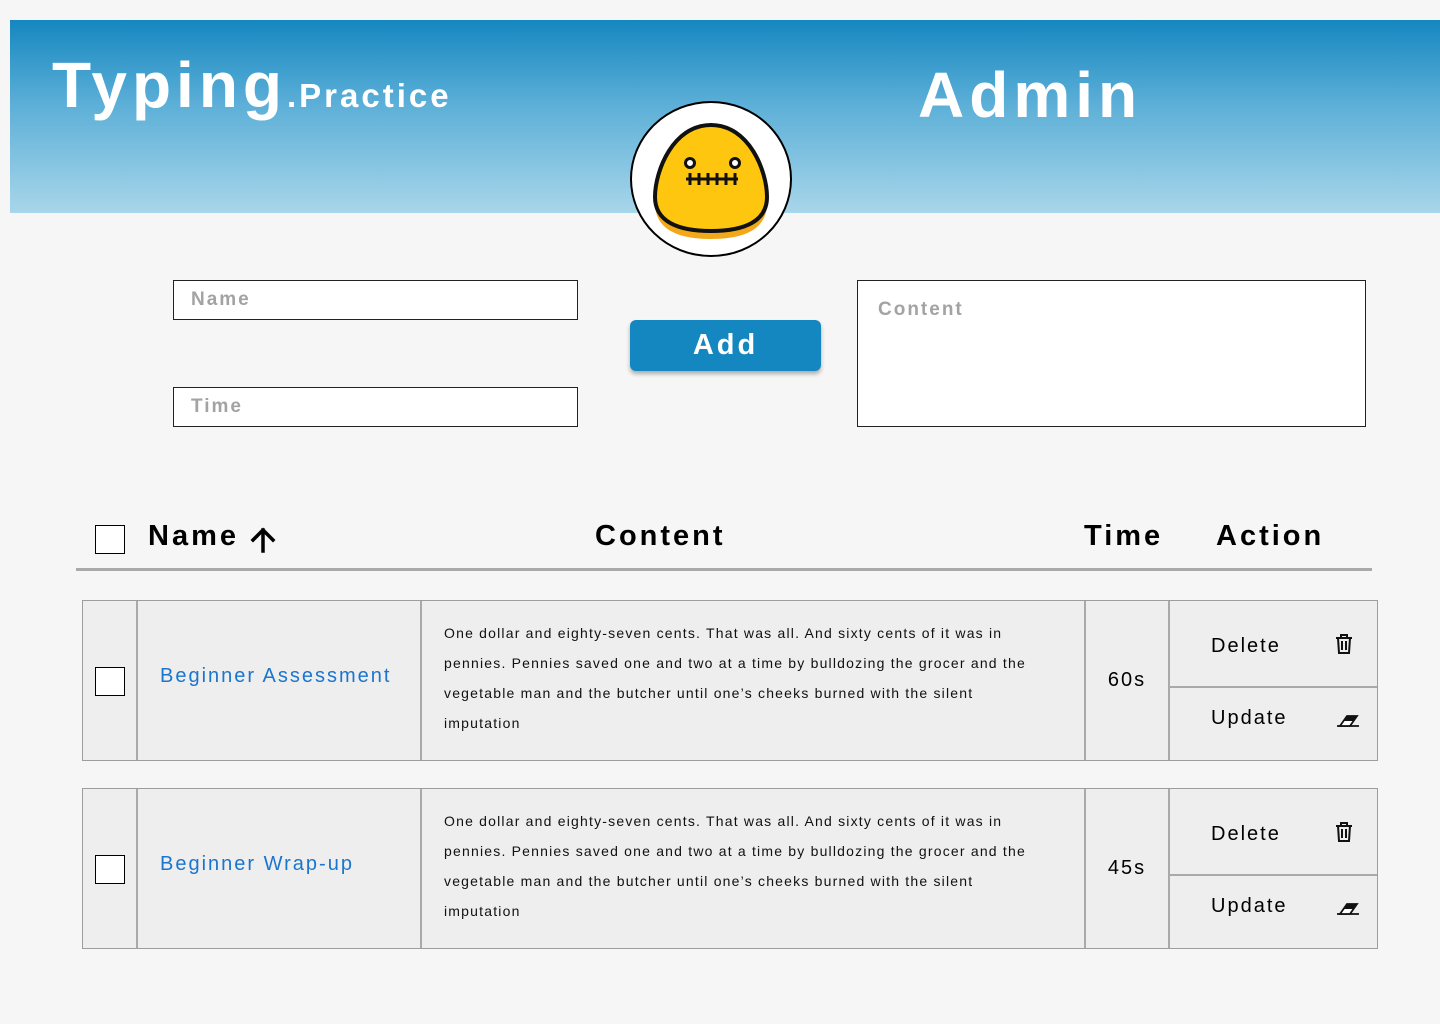 This screenshot has width=1440, height=1024. Describe the element at coordinates (257, 864) in the screenshot. I see `row-name-link: Beginner Wrap-up` at that location.